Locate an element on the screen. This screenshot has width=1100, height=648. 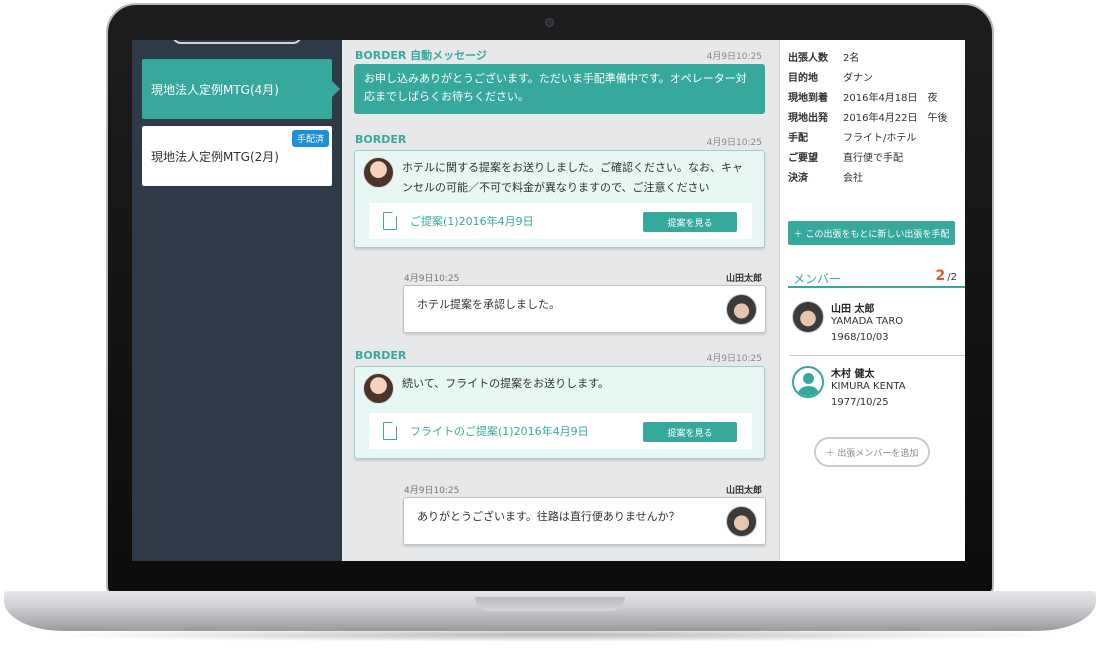
members-count-value: 2 is located at coordinates (940, 276).